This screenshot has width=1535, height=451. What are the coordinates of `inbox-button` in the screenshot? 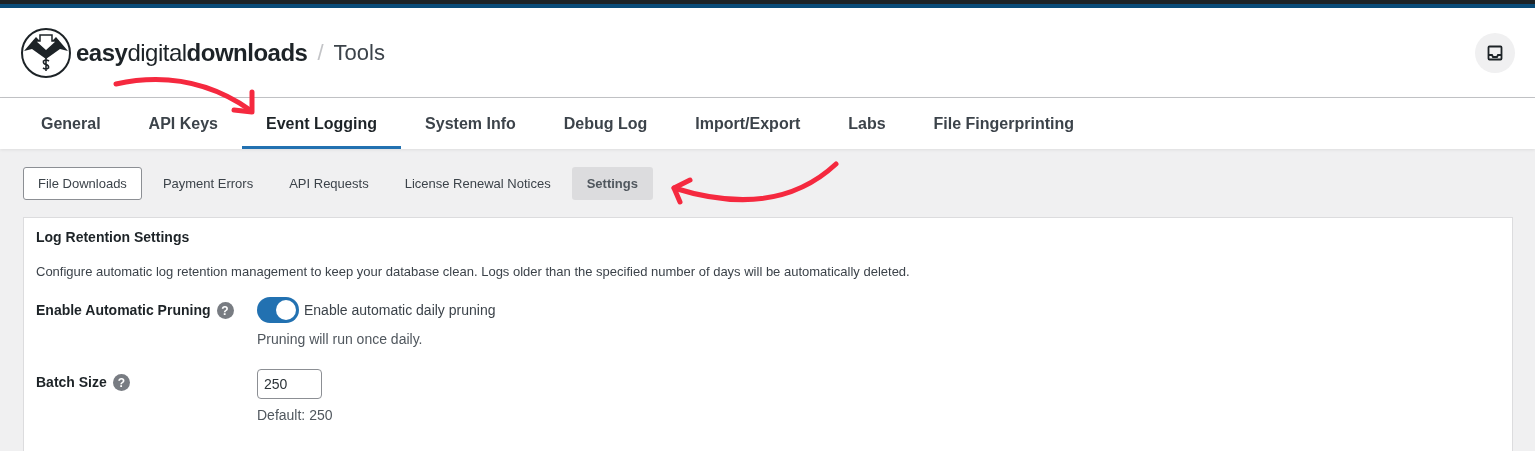 It's located at (1495, 52).